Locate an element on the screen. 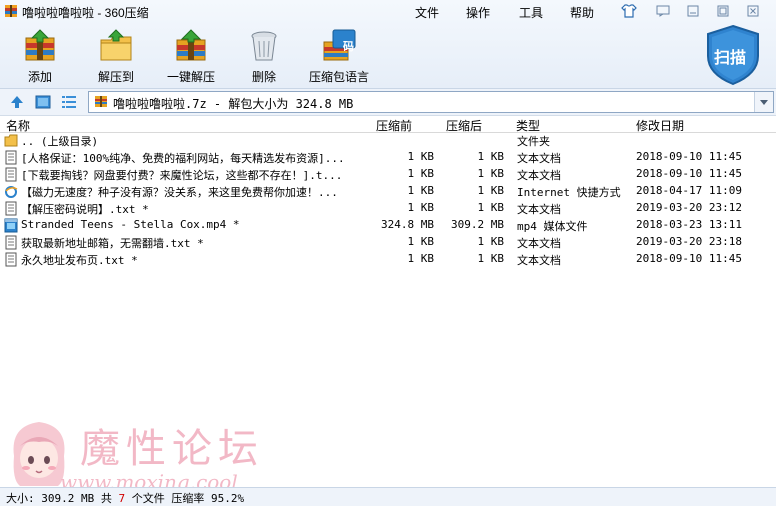 The height and width of the screenshot is (506, 776). address-dropdown is located at coordinates (763, 102).